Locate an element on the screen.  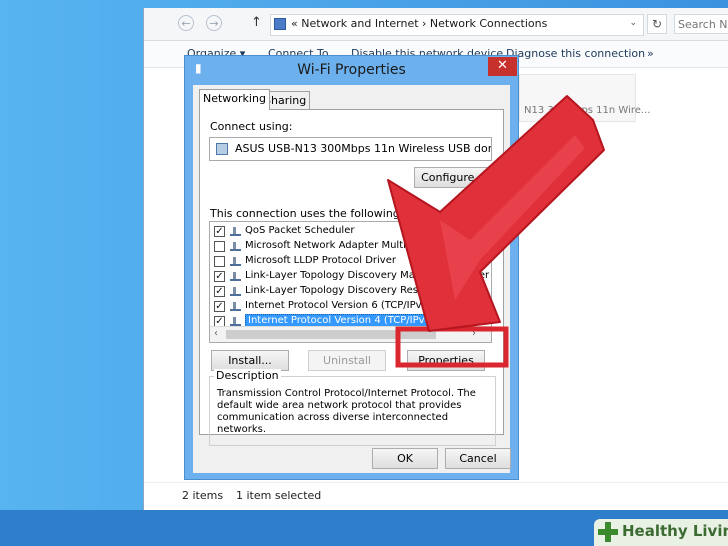
plus-icon is located at coordinates (608, 532).